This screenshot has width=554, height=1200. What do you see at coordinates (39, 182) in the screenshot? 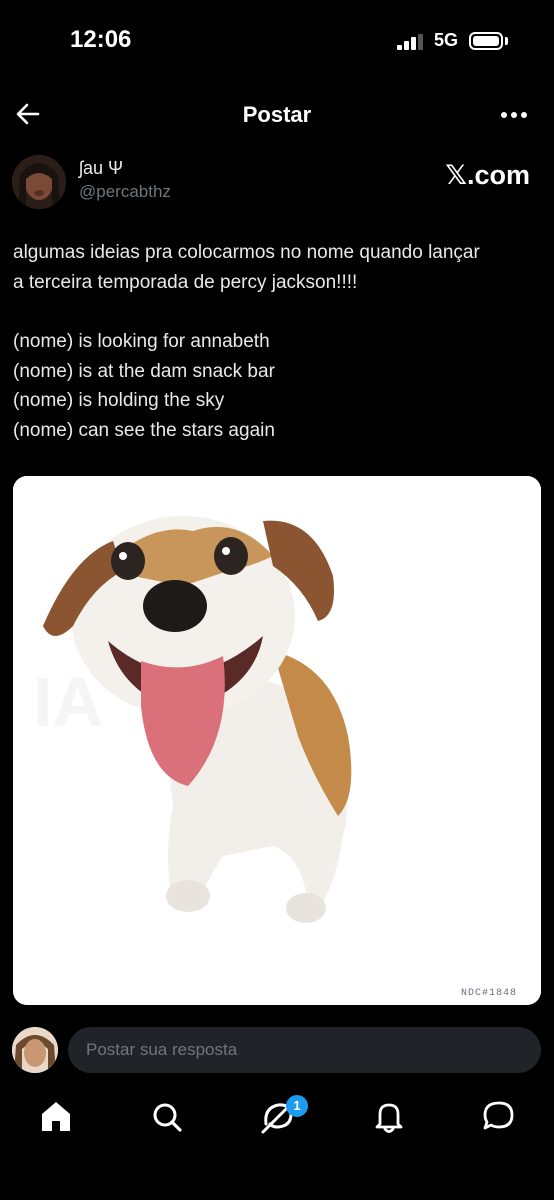
I see `author-avatar` at bounding box center [39, 182].